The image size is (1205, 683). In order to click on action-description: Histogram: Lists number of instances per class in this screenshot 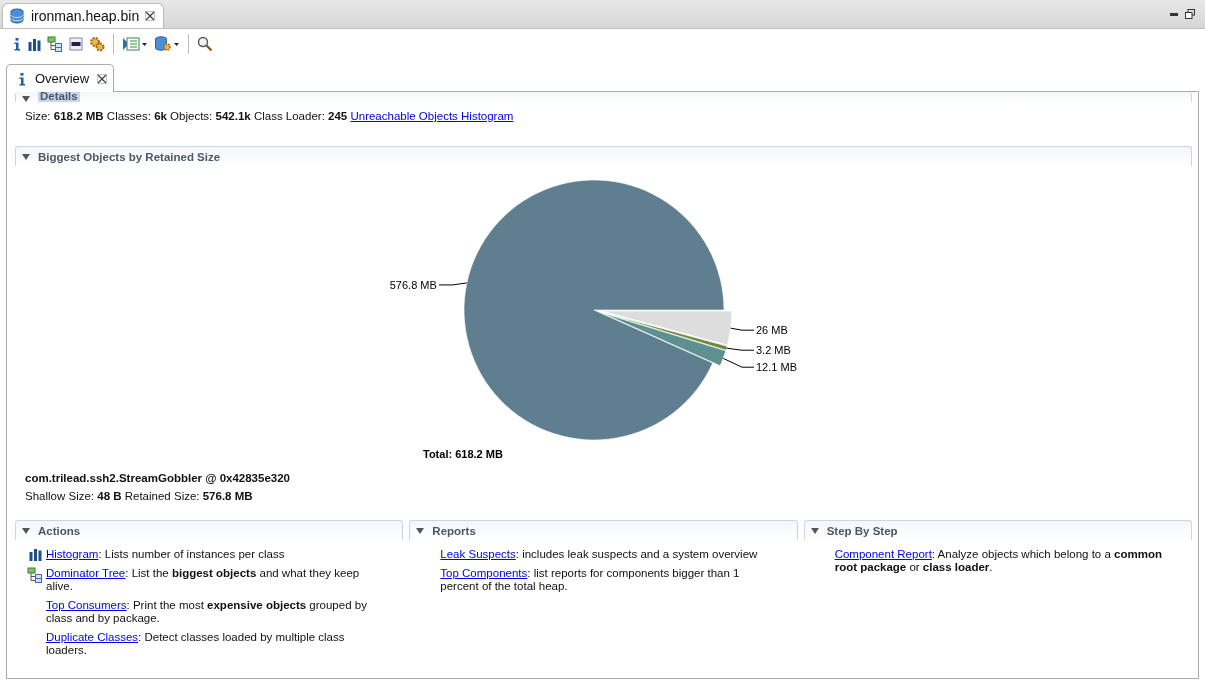, I will do `click(165, 554)`.